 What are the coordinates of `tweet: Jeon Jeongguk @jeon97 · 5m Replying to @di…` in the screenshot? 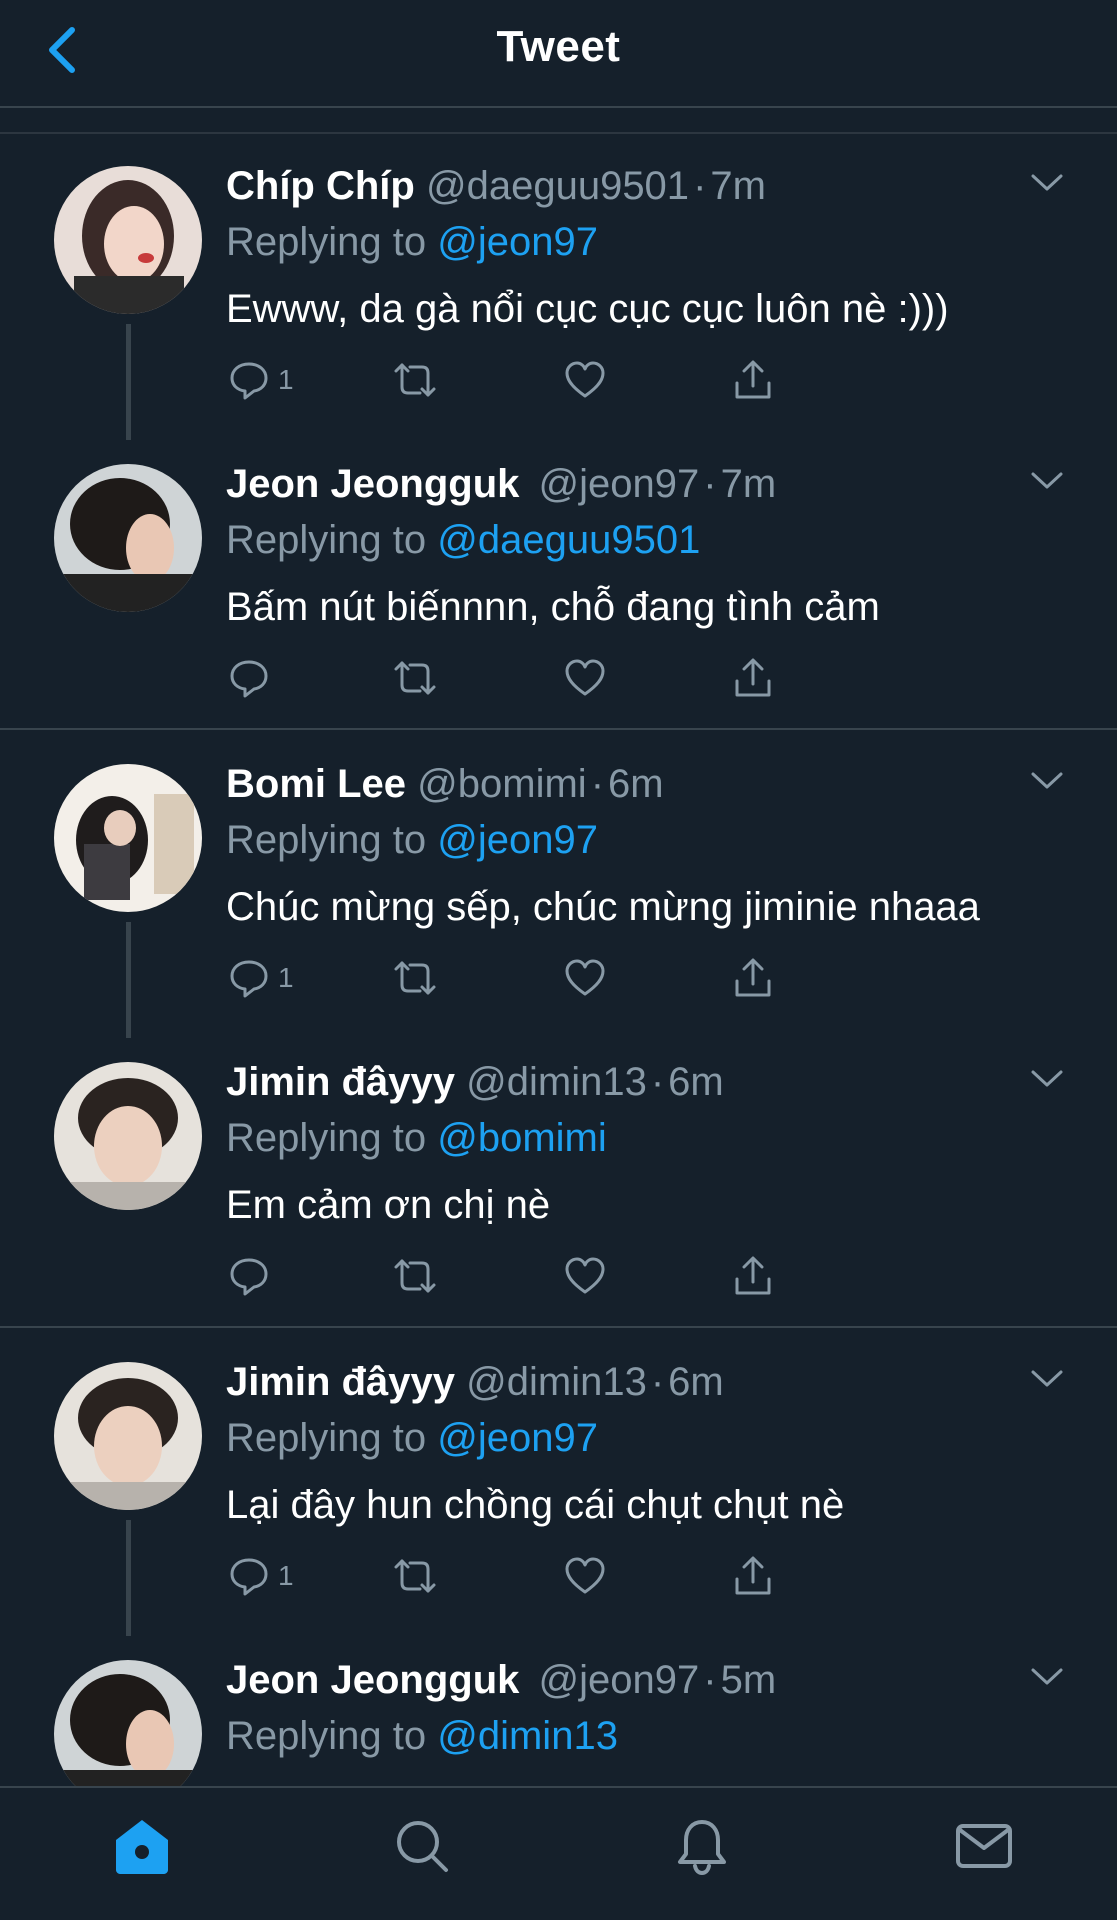 It's located at (558, 1707).